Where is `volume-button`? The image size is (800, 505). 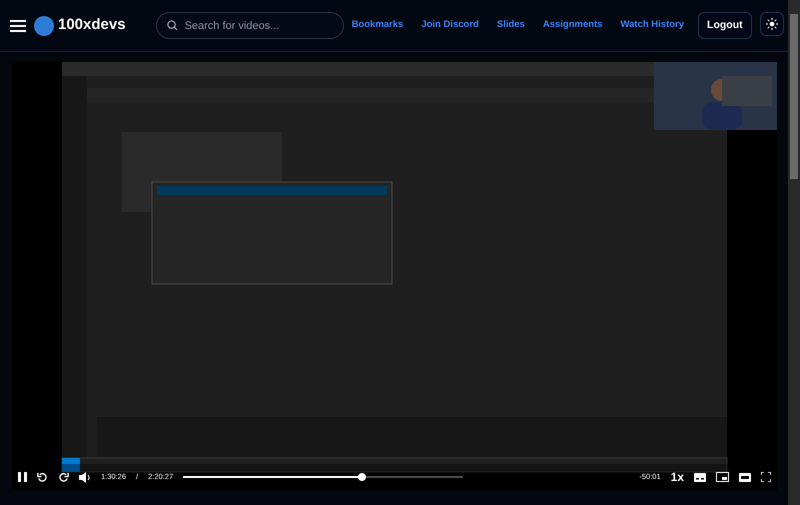
volume-button is located at coordinates (85, 477).